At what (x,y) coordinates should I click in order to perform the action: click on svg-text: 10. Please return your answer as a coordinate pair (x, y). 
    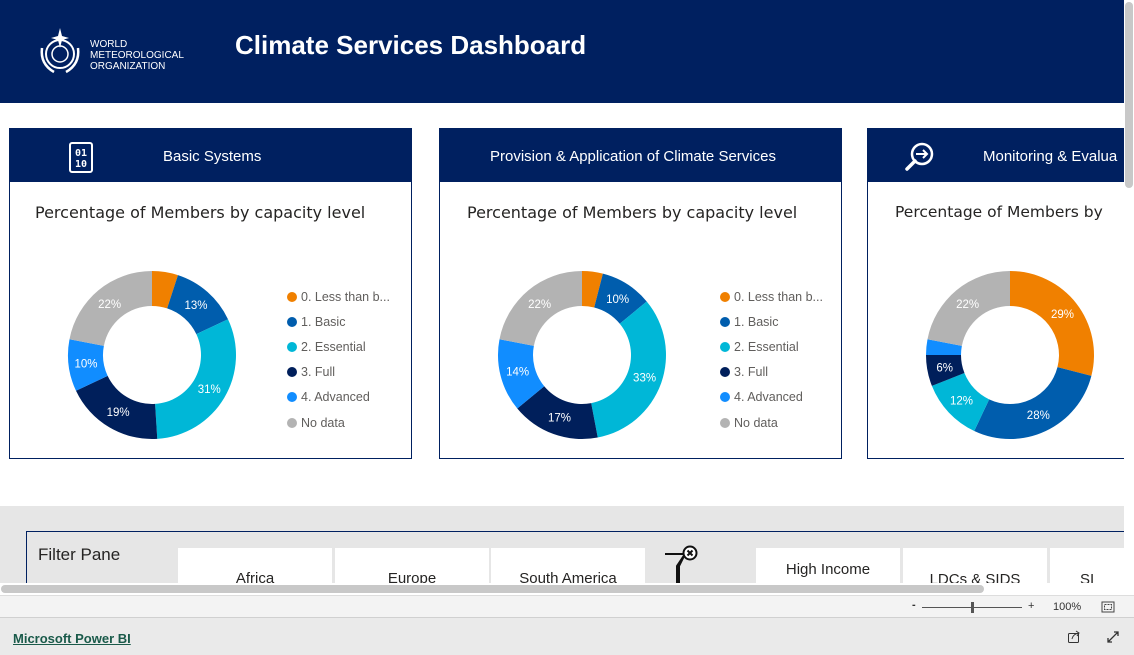
    Looking at the image, I should click on (81, 164).